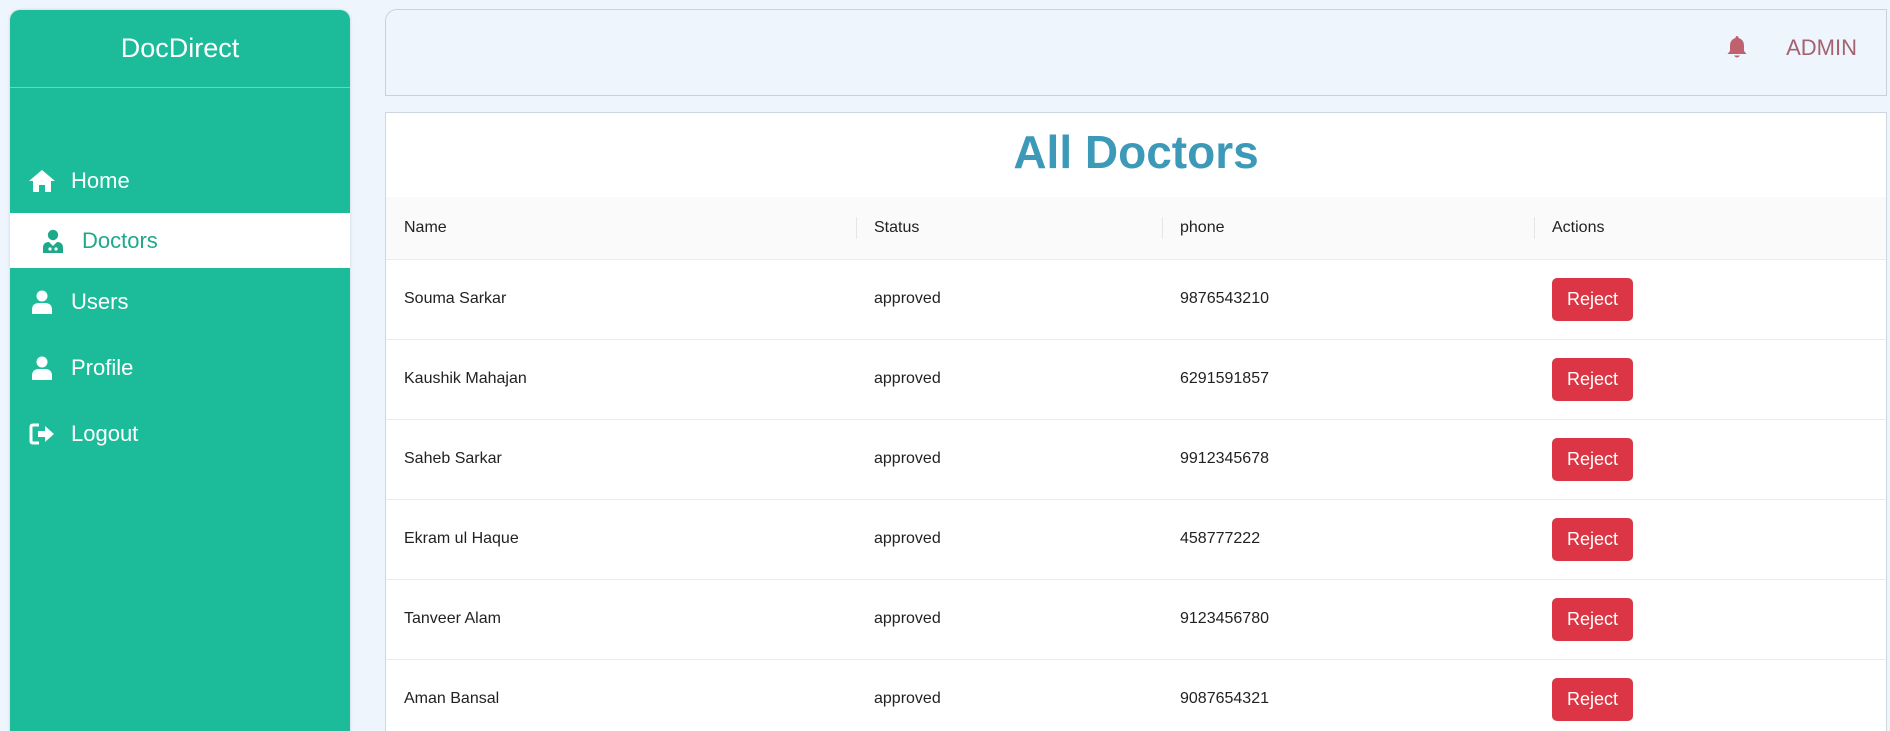  I want to click on doctor-phone: 9876543210, so click(1348, 299).